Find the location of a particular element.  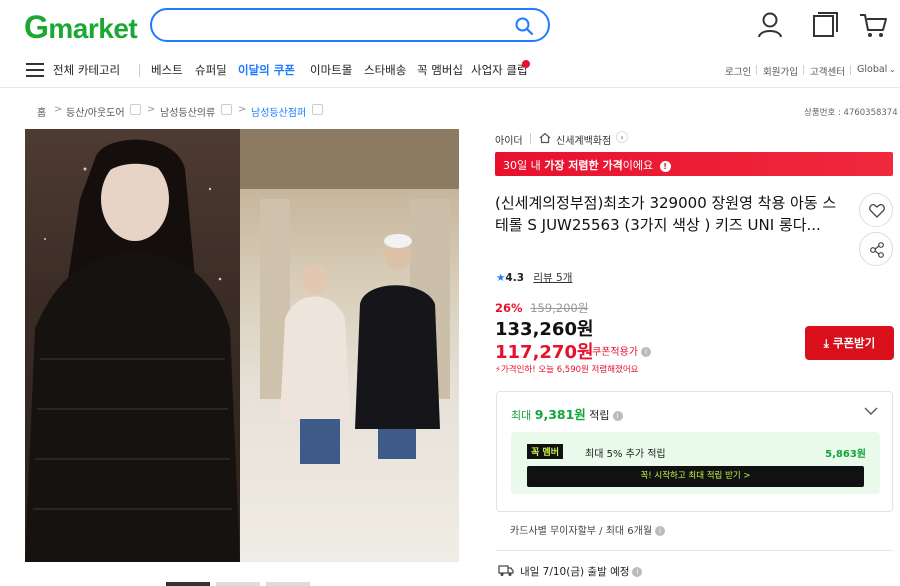

nav-item-superdeal: 슈퍼딜 is located at coordinates (211, 70).